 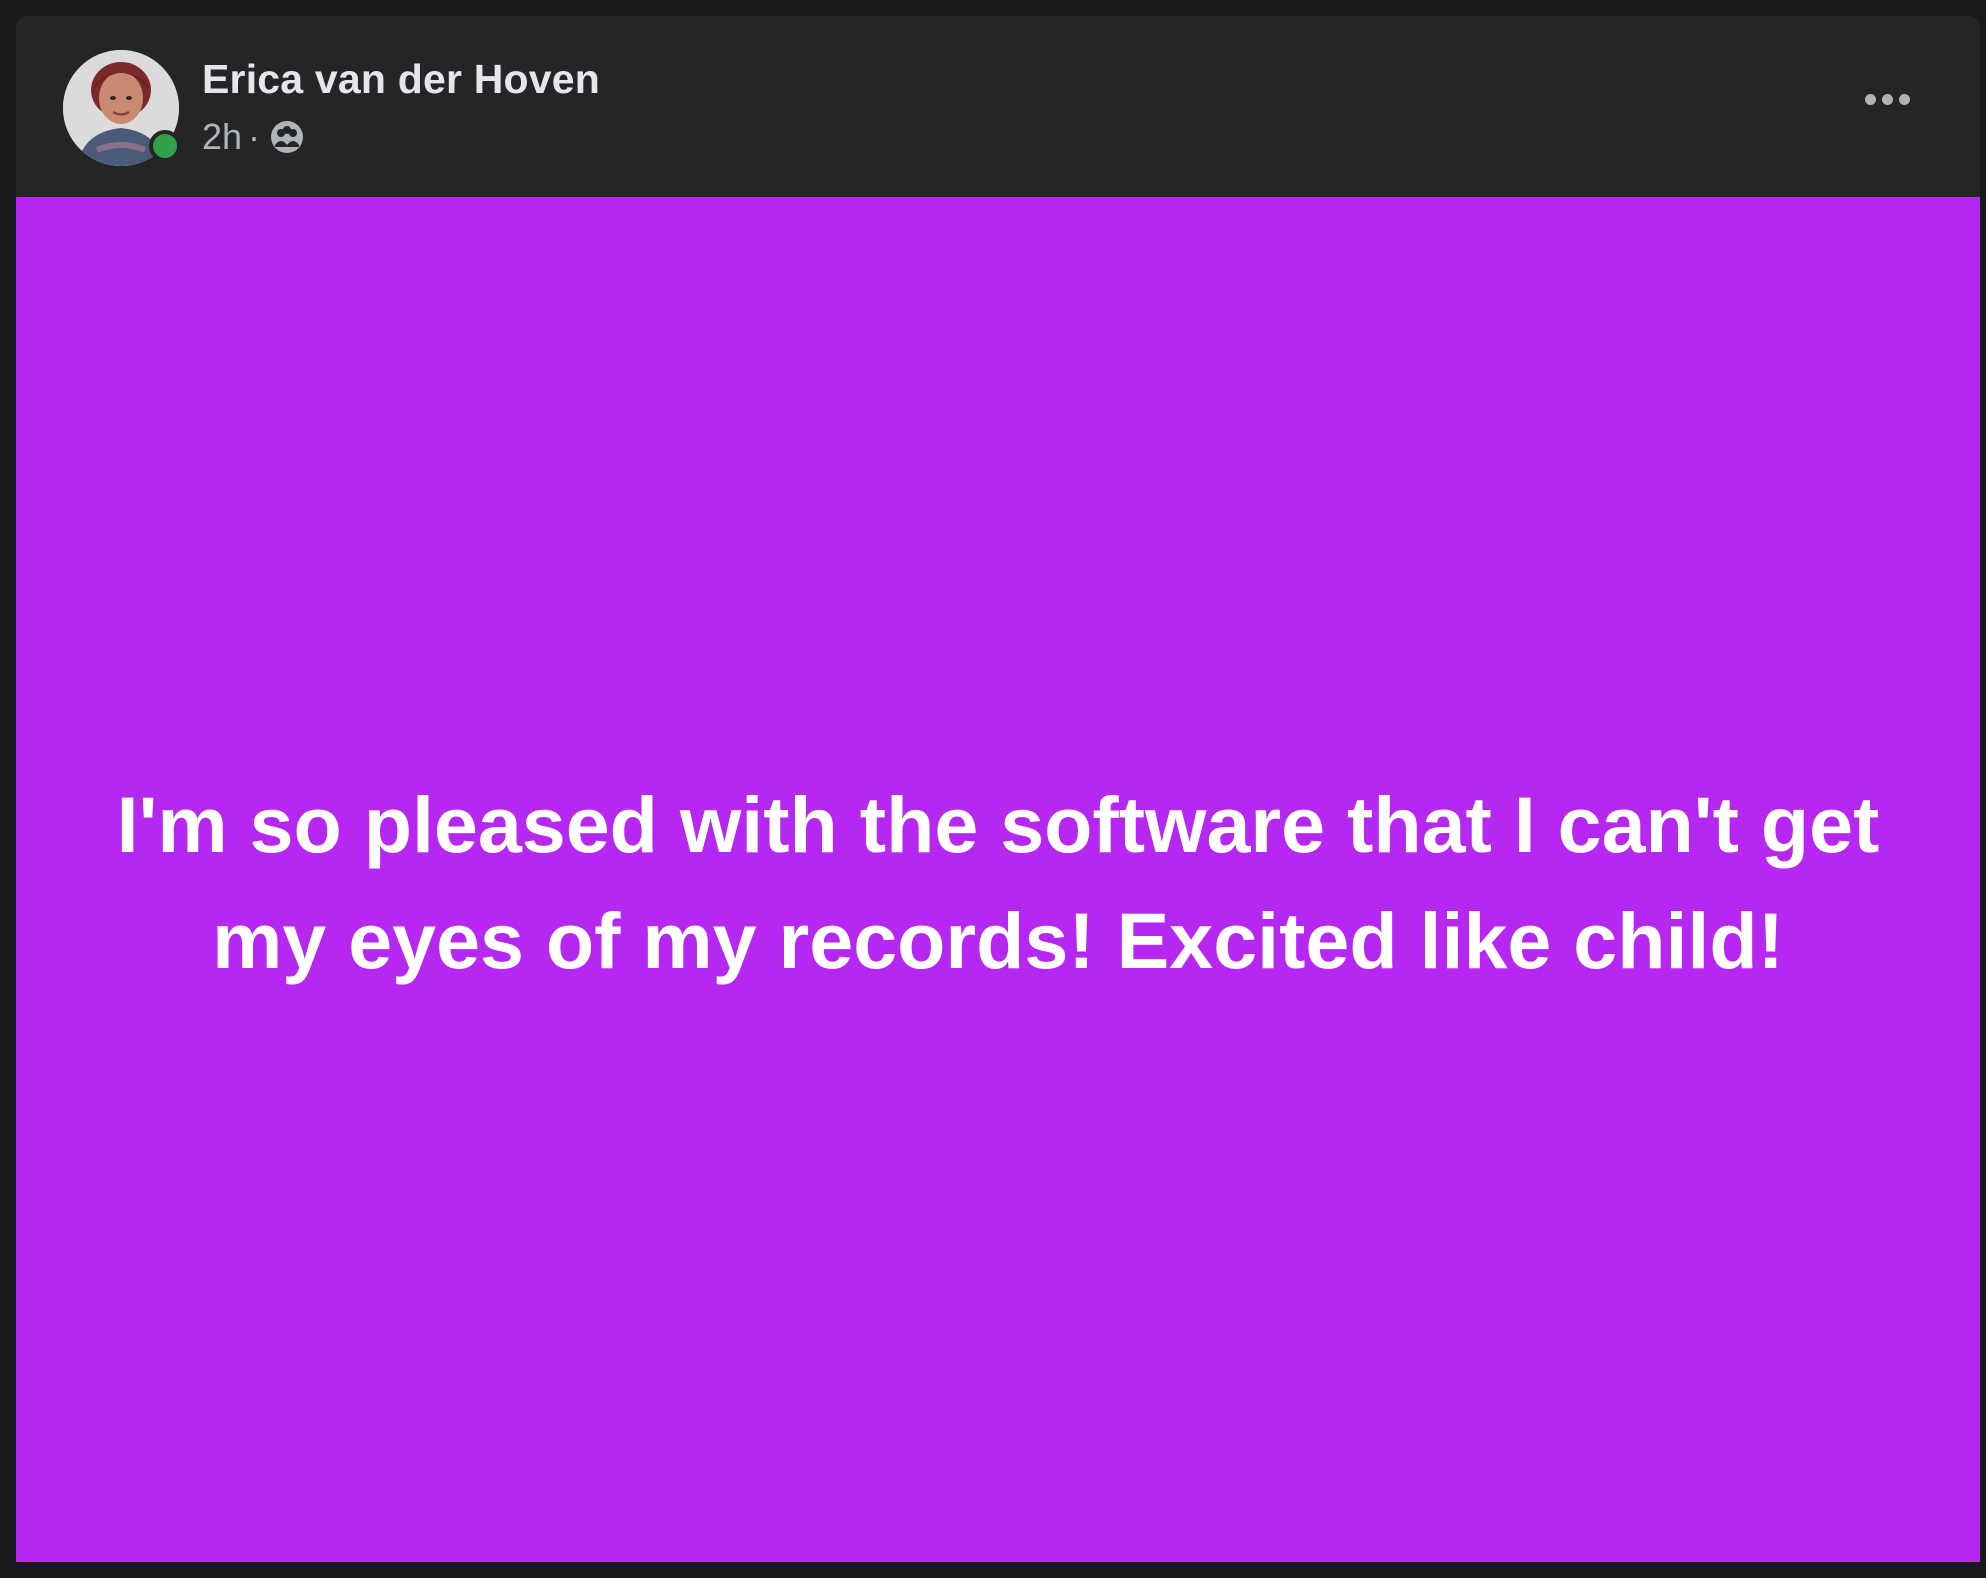 What do you see at coordinates (287, 137) in the screenshot?
I see `friends-icon` at bounding box center [287, 137].